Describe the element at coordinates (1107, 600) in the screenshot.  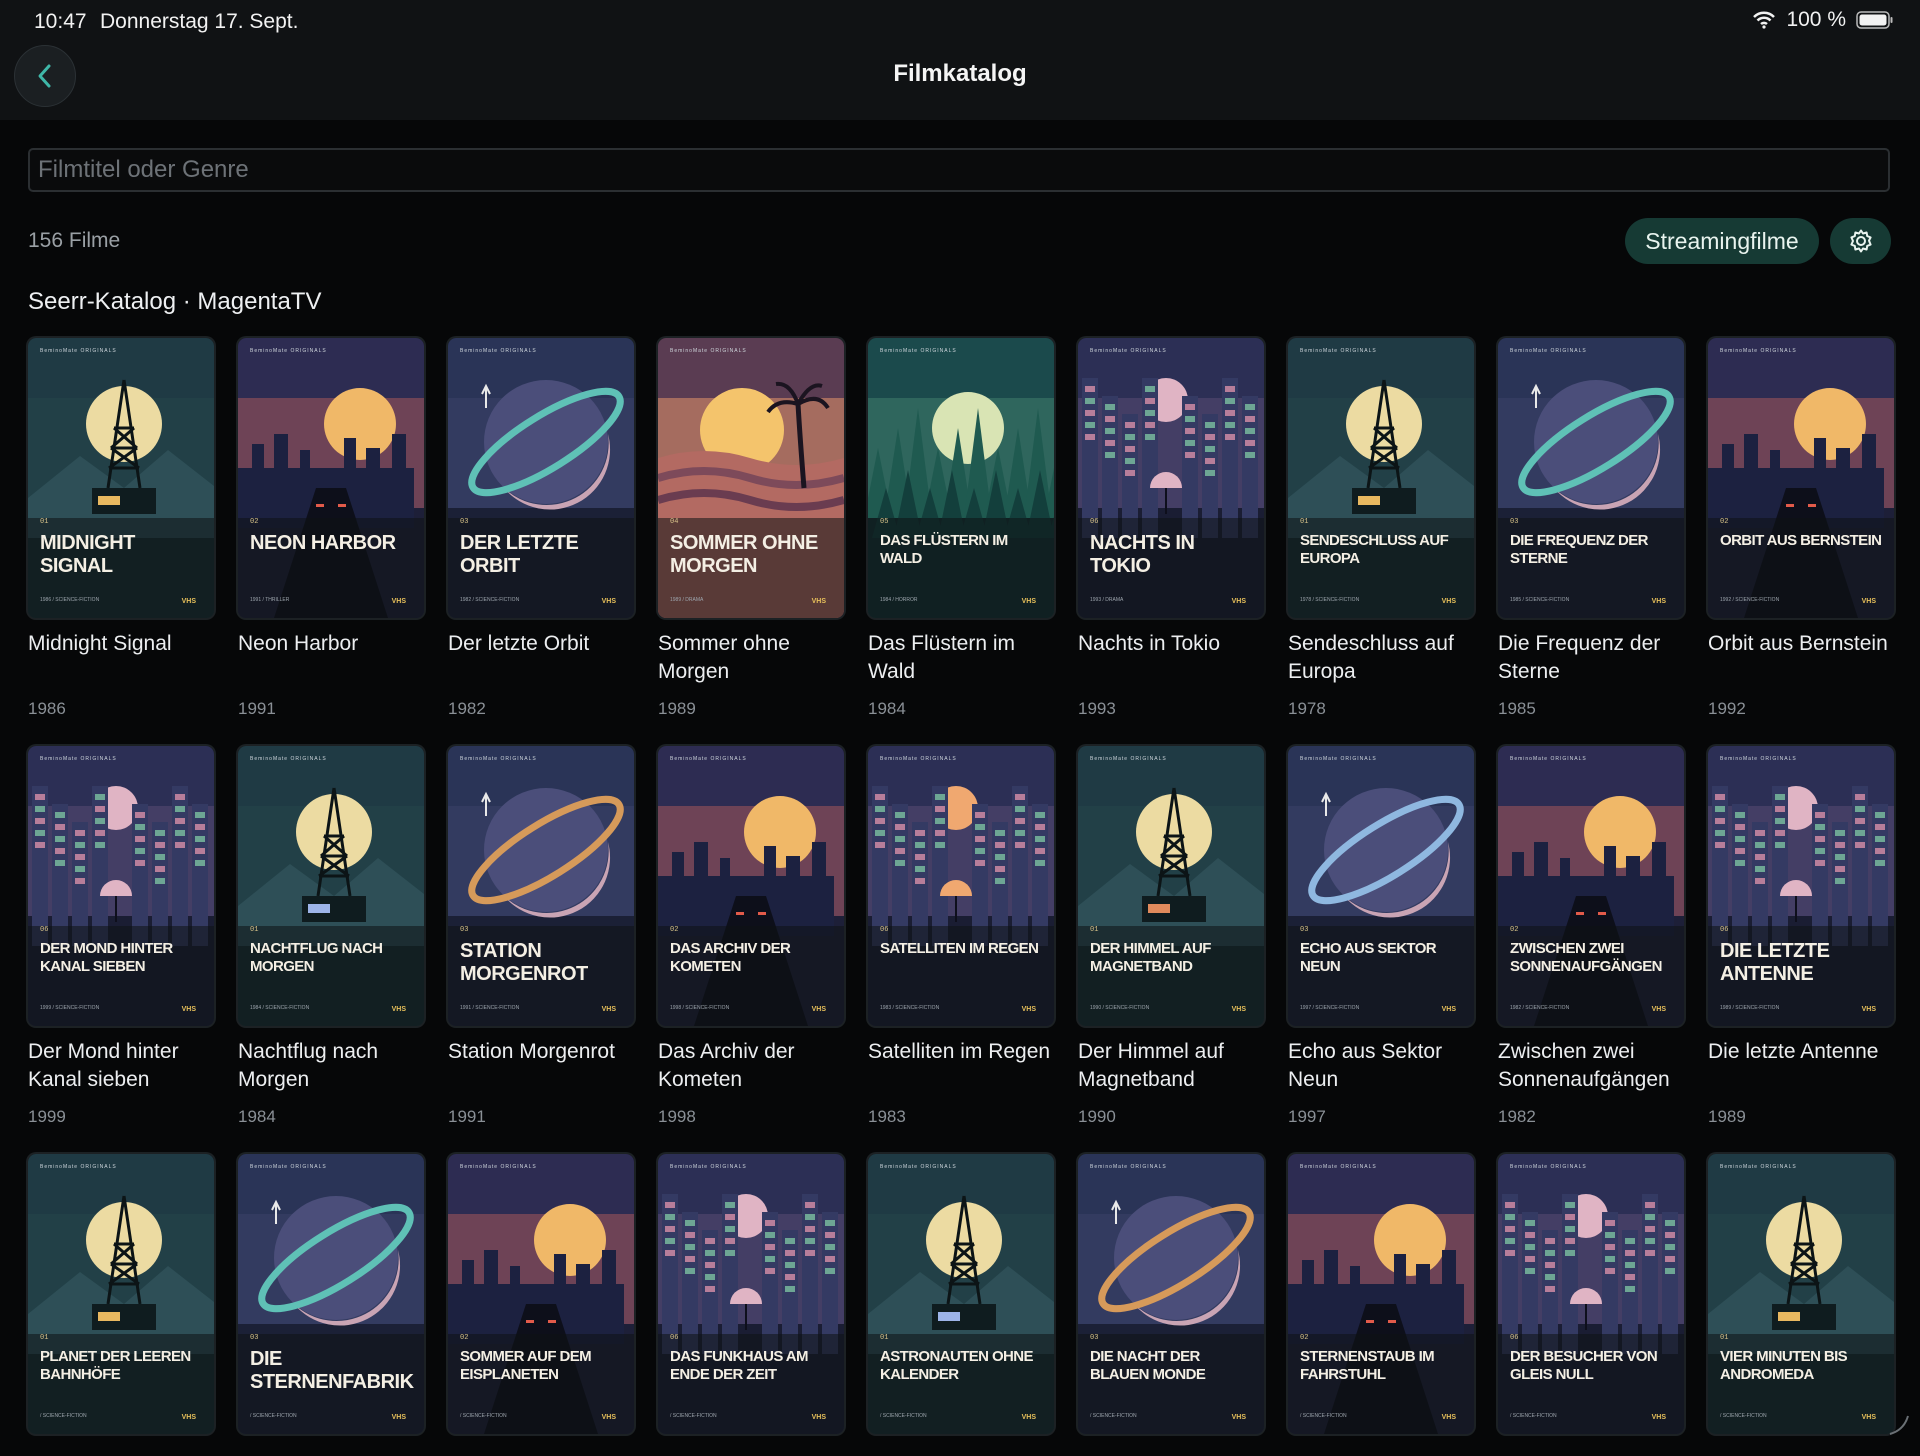
I see `poster-meta: 1993 / DRAMA` at that location.